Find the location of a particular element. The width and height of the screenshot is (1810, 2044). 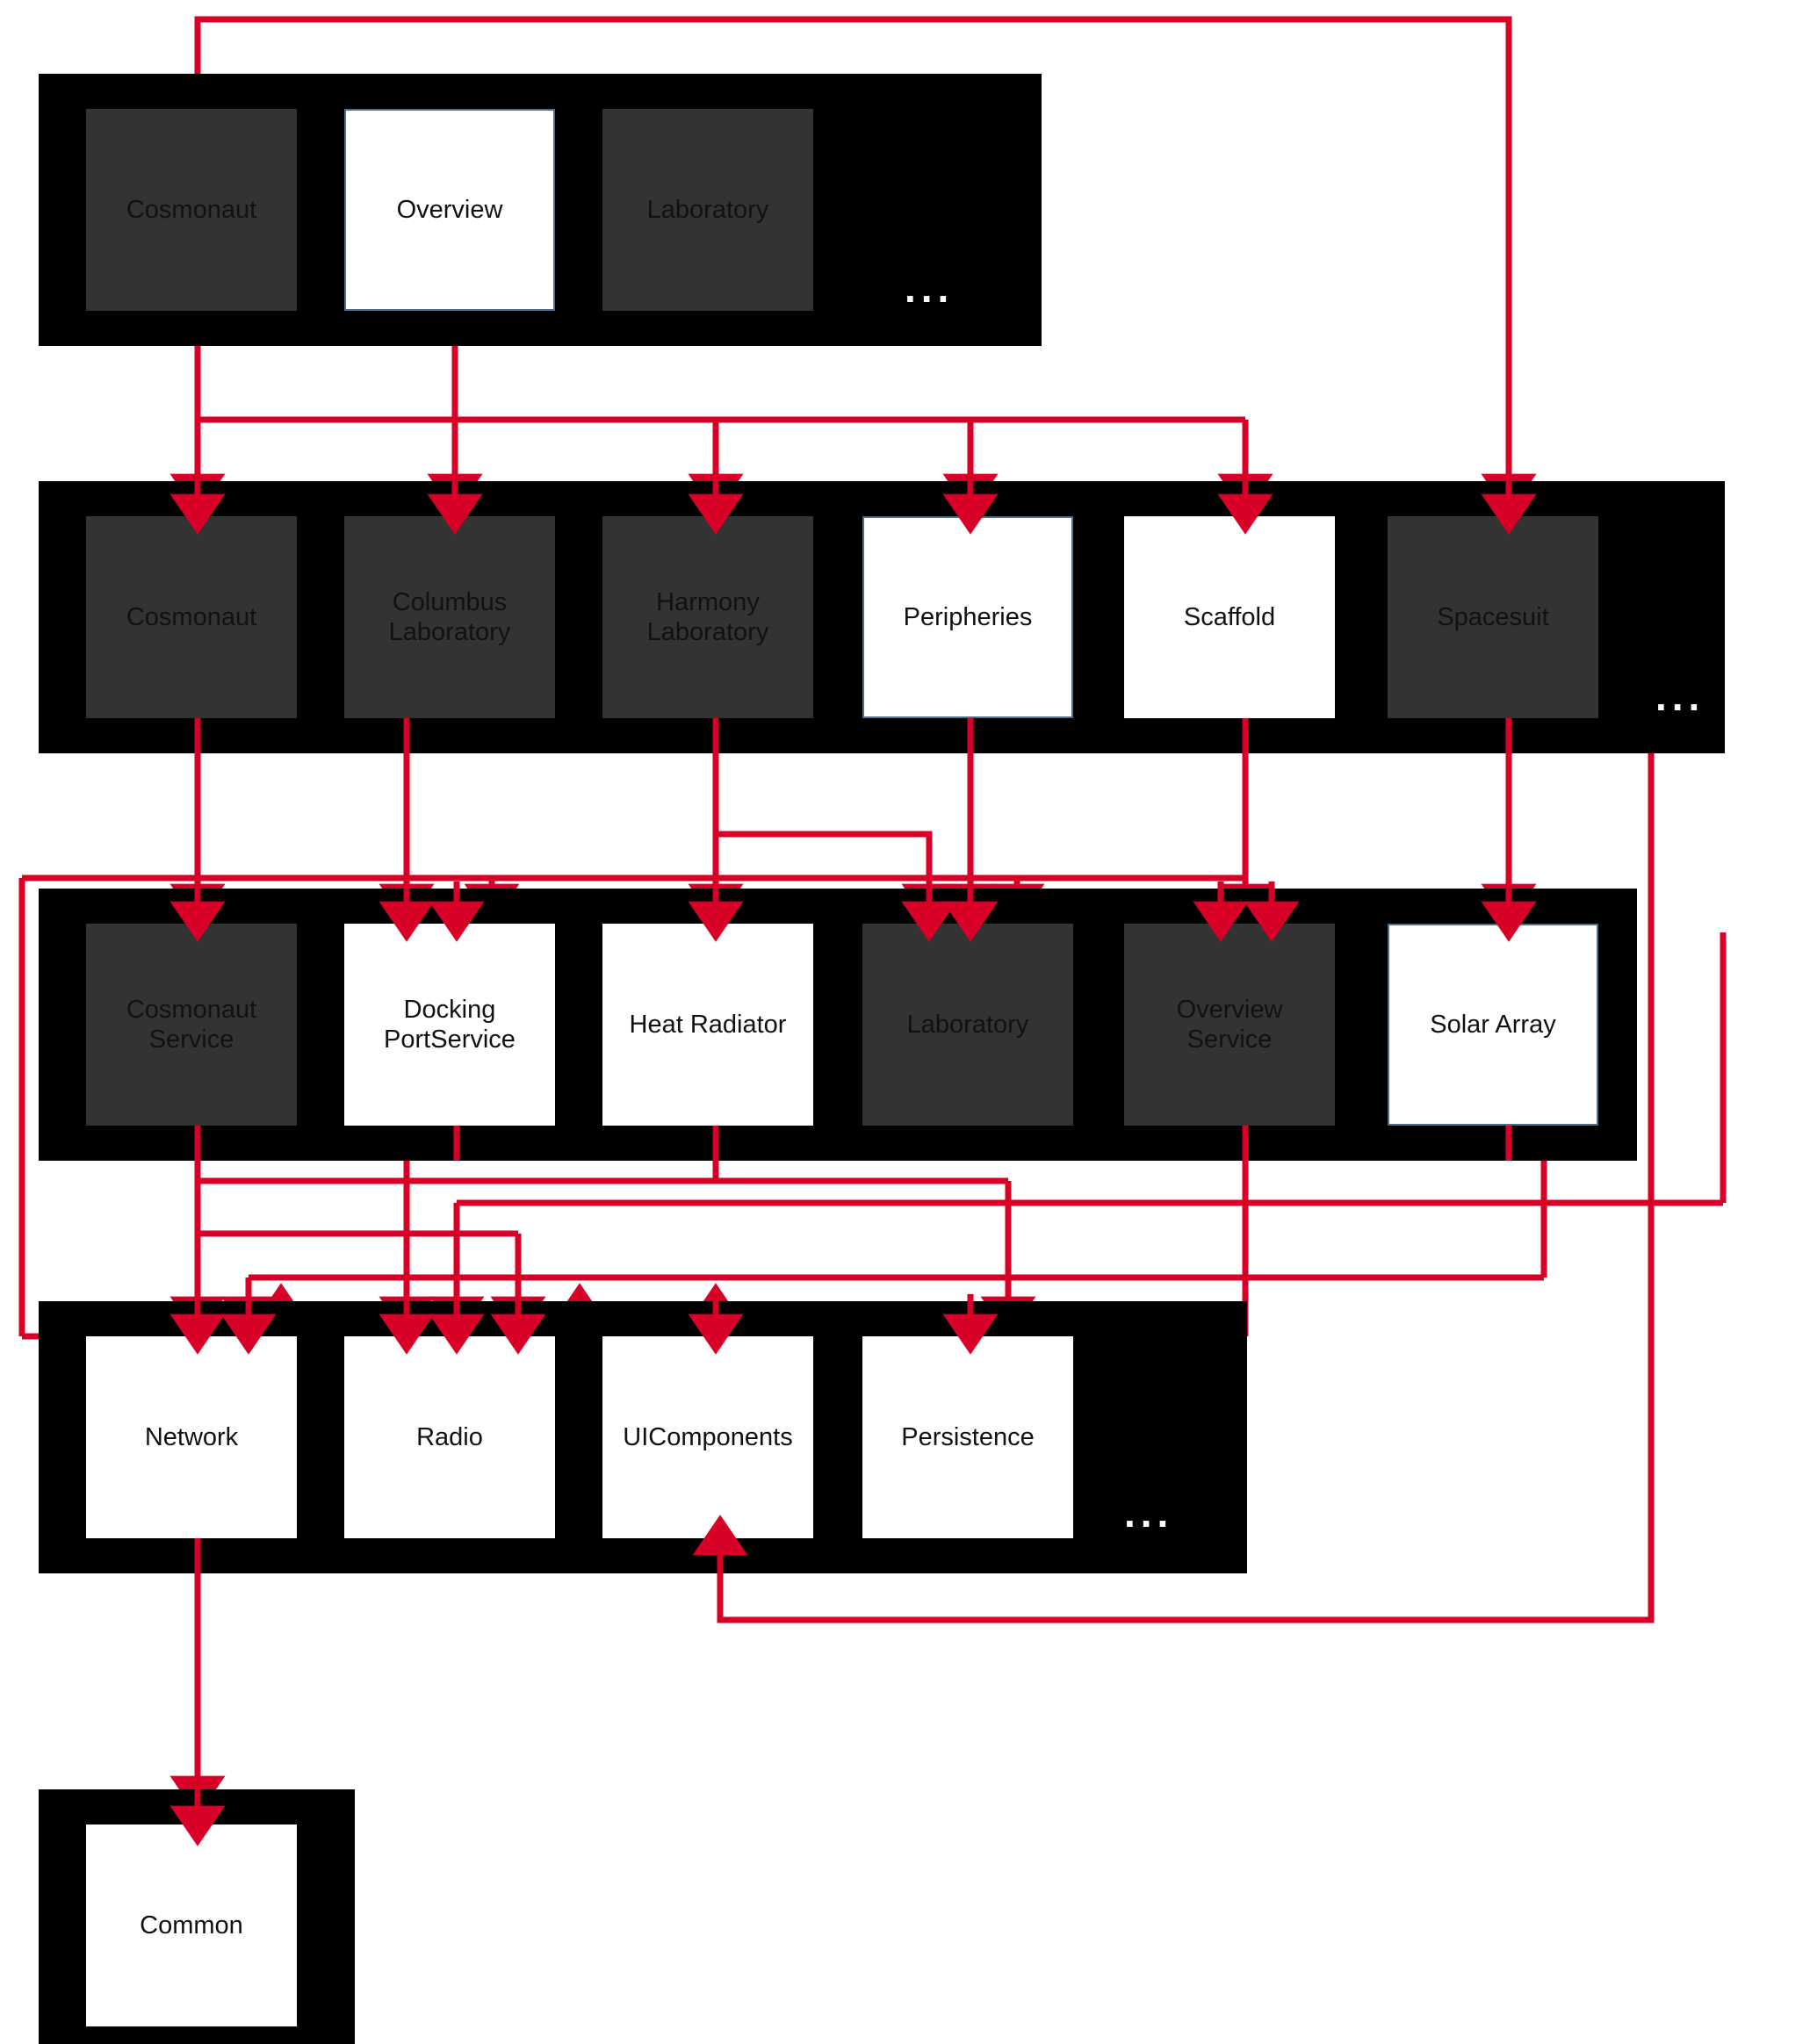

node-label: Persistence is located at coordinates (968, 1436).